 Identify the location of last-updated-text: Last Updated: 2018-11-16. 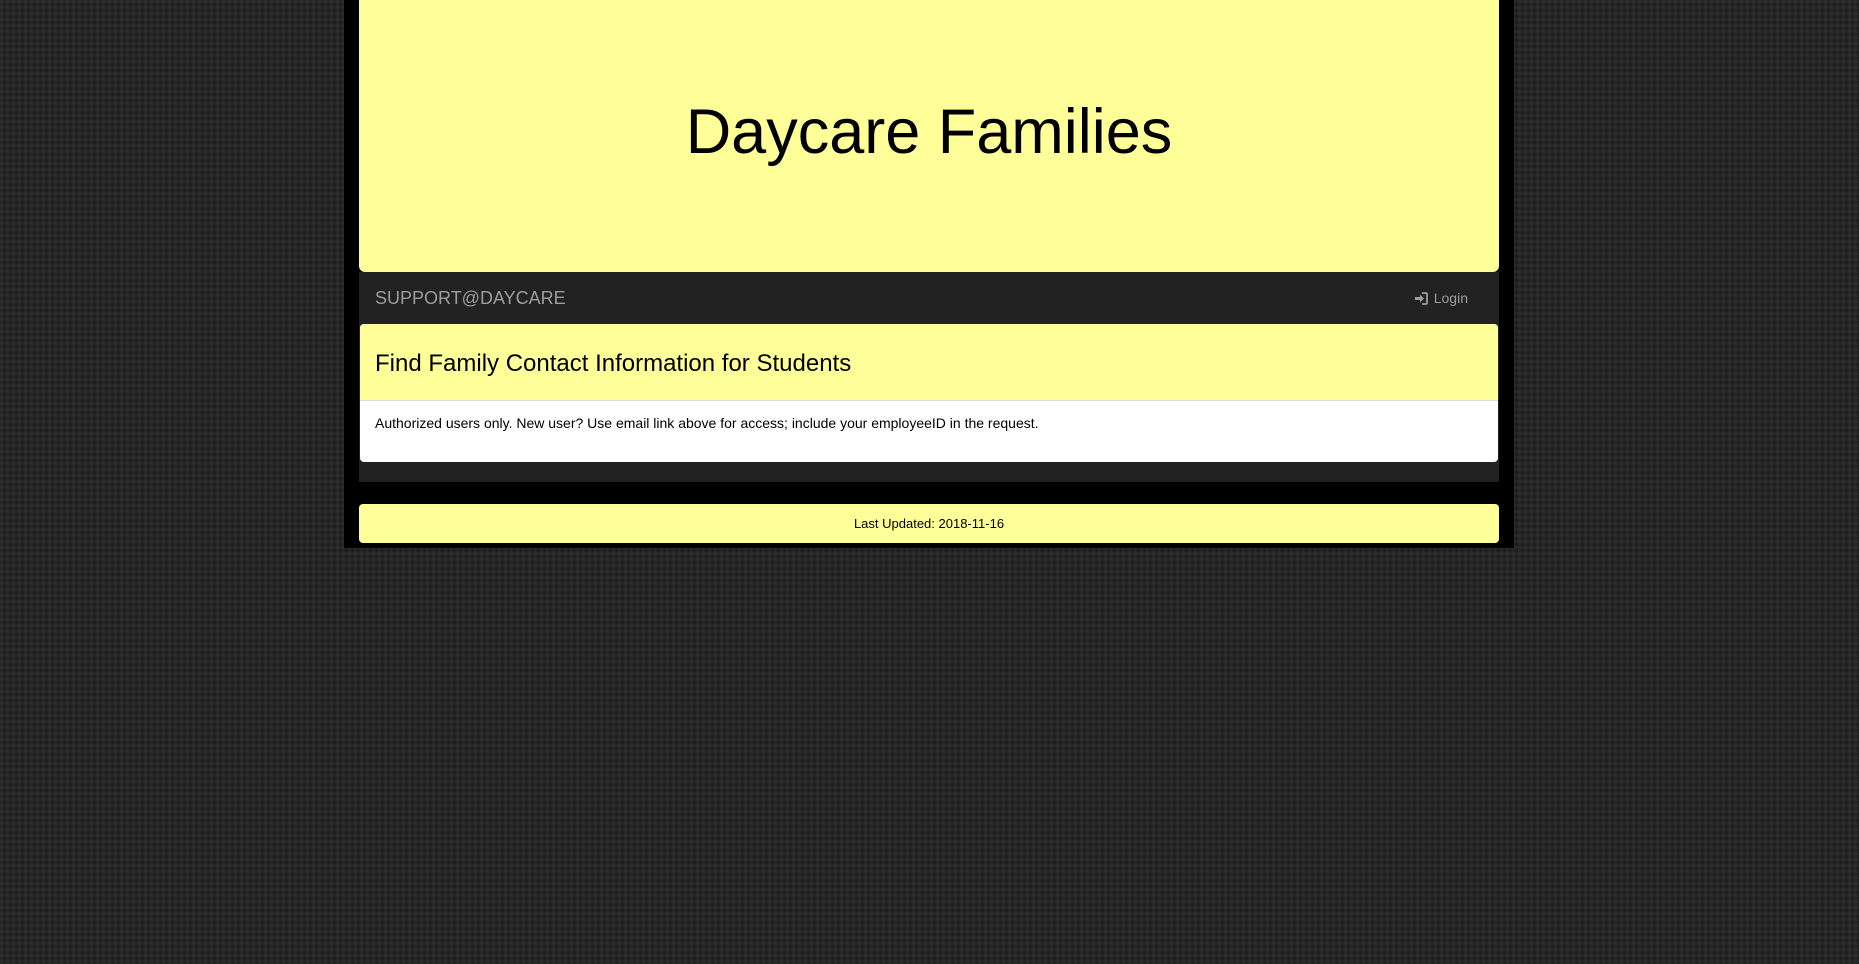
(929, 523).